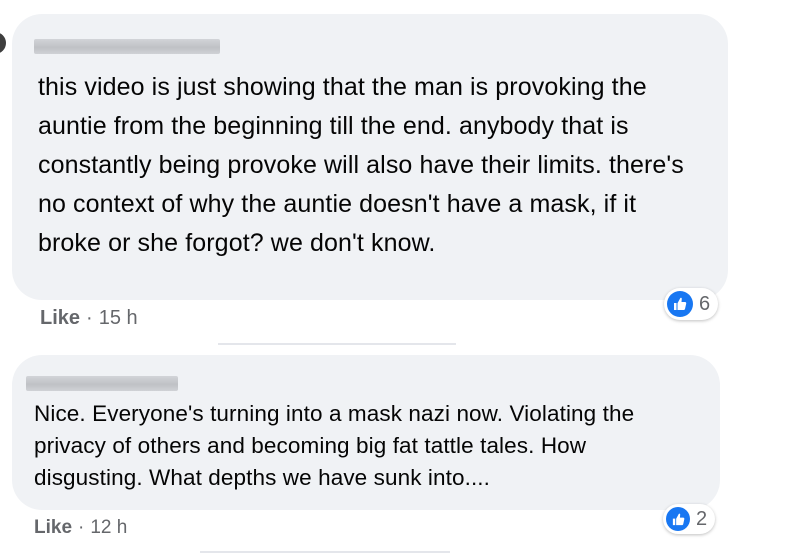 This screenshot has width=800, height=555. I want to click on reaction-summary: 2, so click(689, 519).